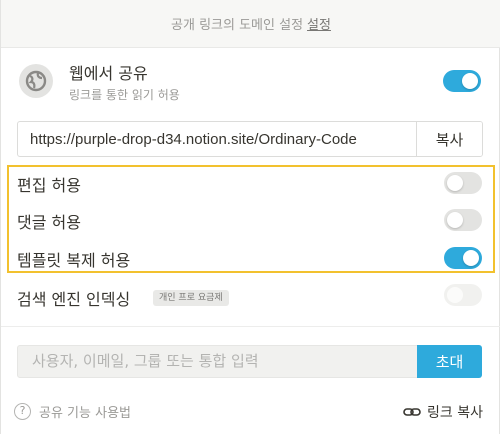 This screenshot has width=500, height=434. Describe the element at coordinates (462, 81) in the screenshot. I see `share-to-web-toggle` at that location.